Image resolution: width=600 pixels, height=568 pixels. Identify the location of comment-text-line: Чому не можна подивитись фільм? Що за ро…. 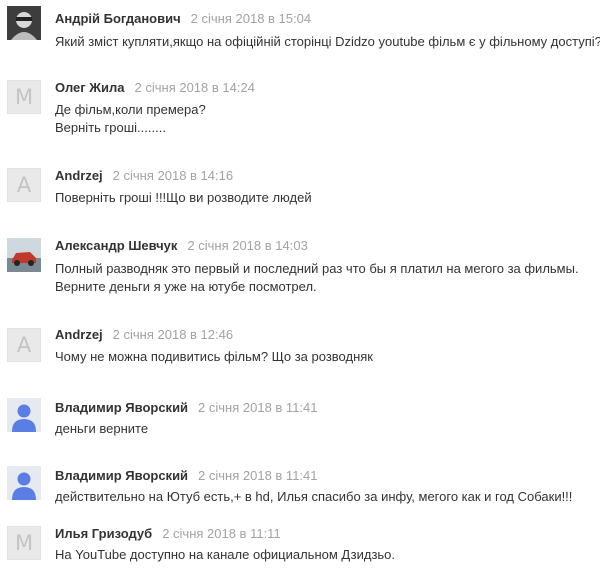
(214, 356).